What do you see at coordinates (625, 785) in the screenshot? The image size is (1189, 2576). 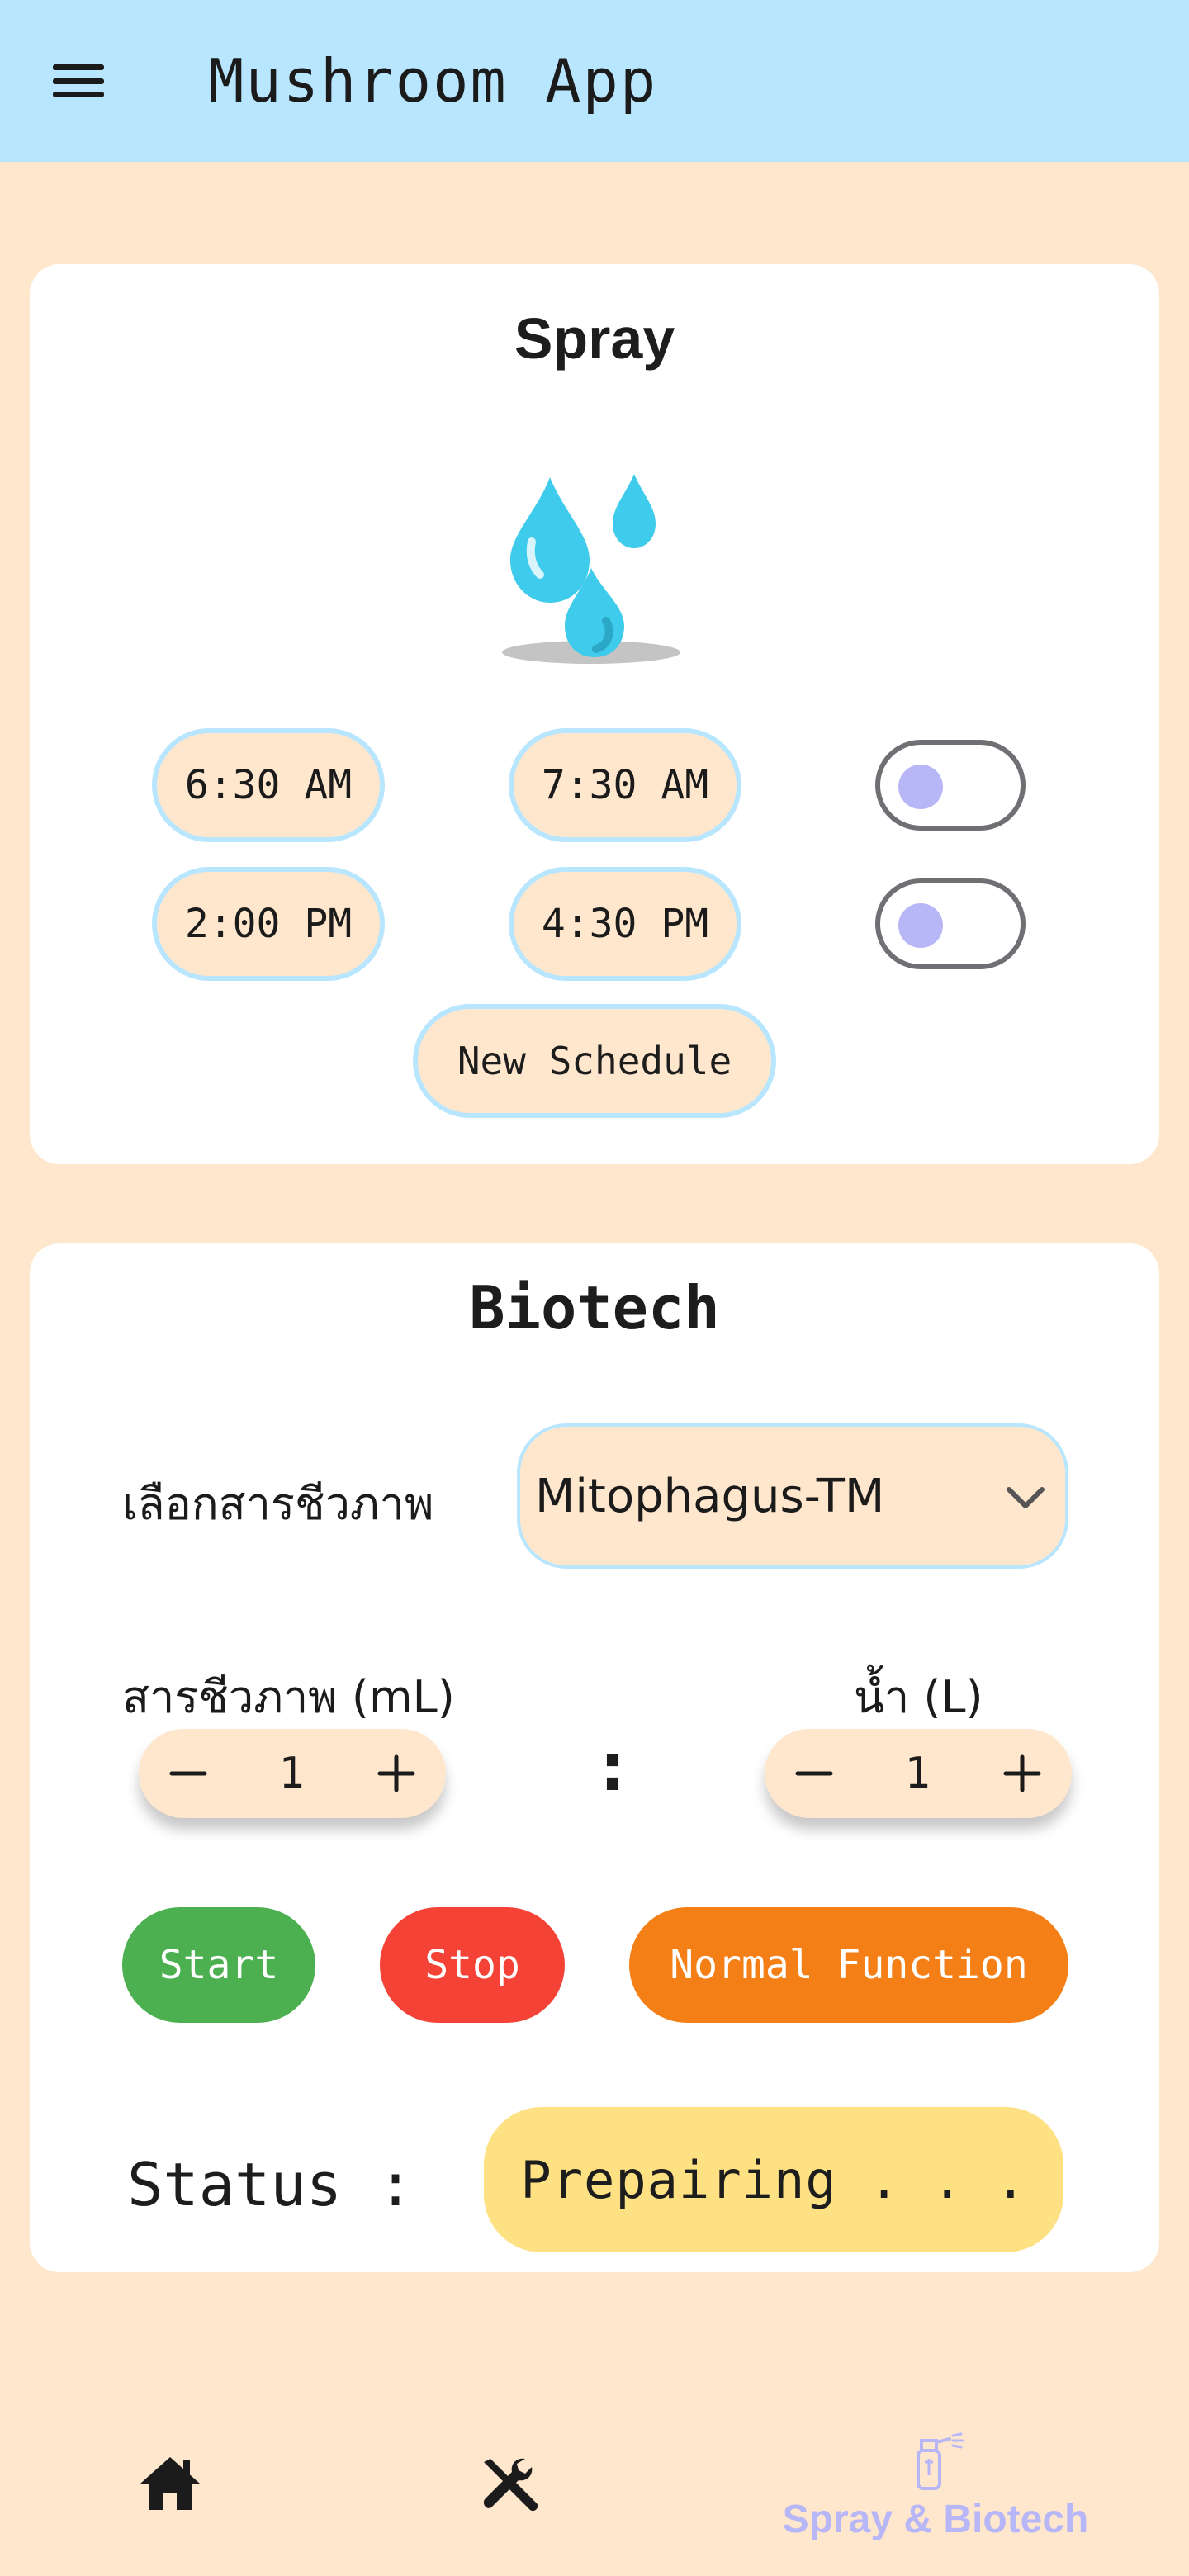 I see `schedule-1-end-time: 7:30 AM` at bounding box center [625, 785].